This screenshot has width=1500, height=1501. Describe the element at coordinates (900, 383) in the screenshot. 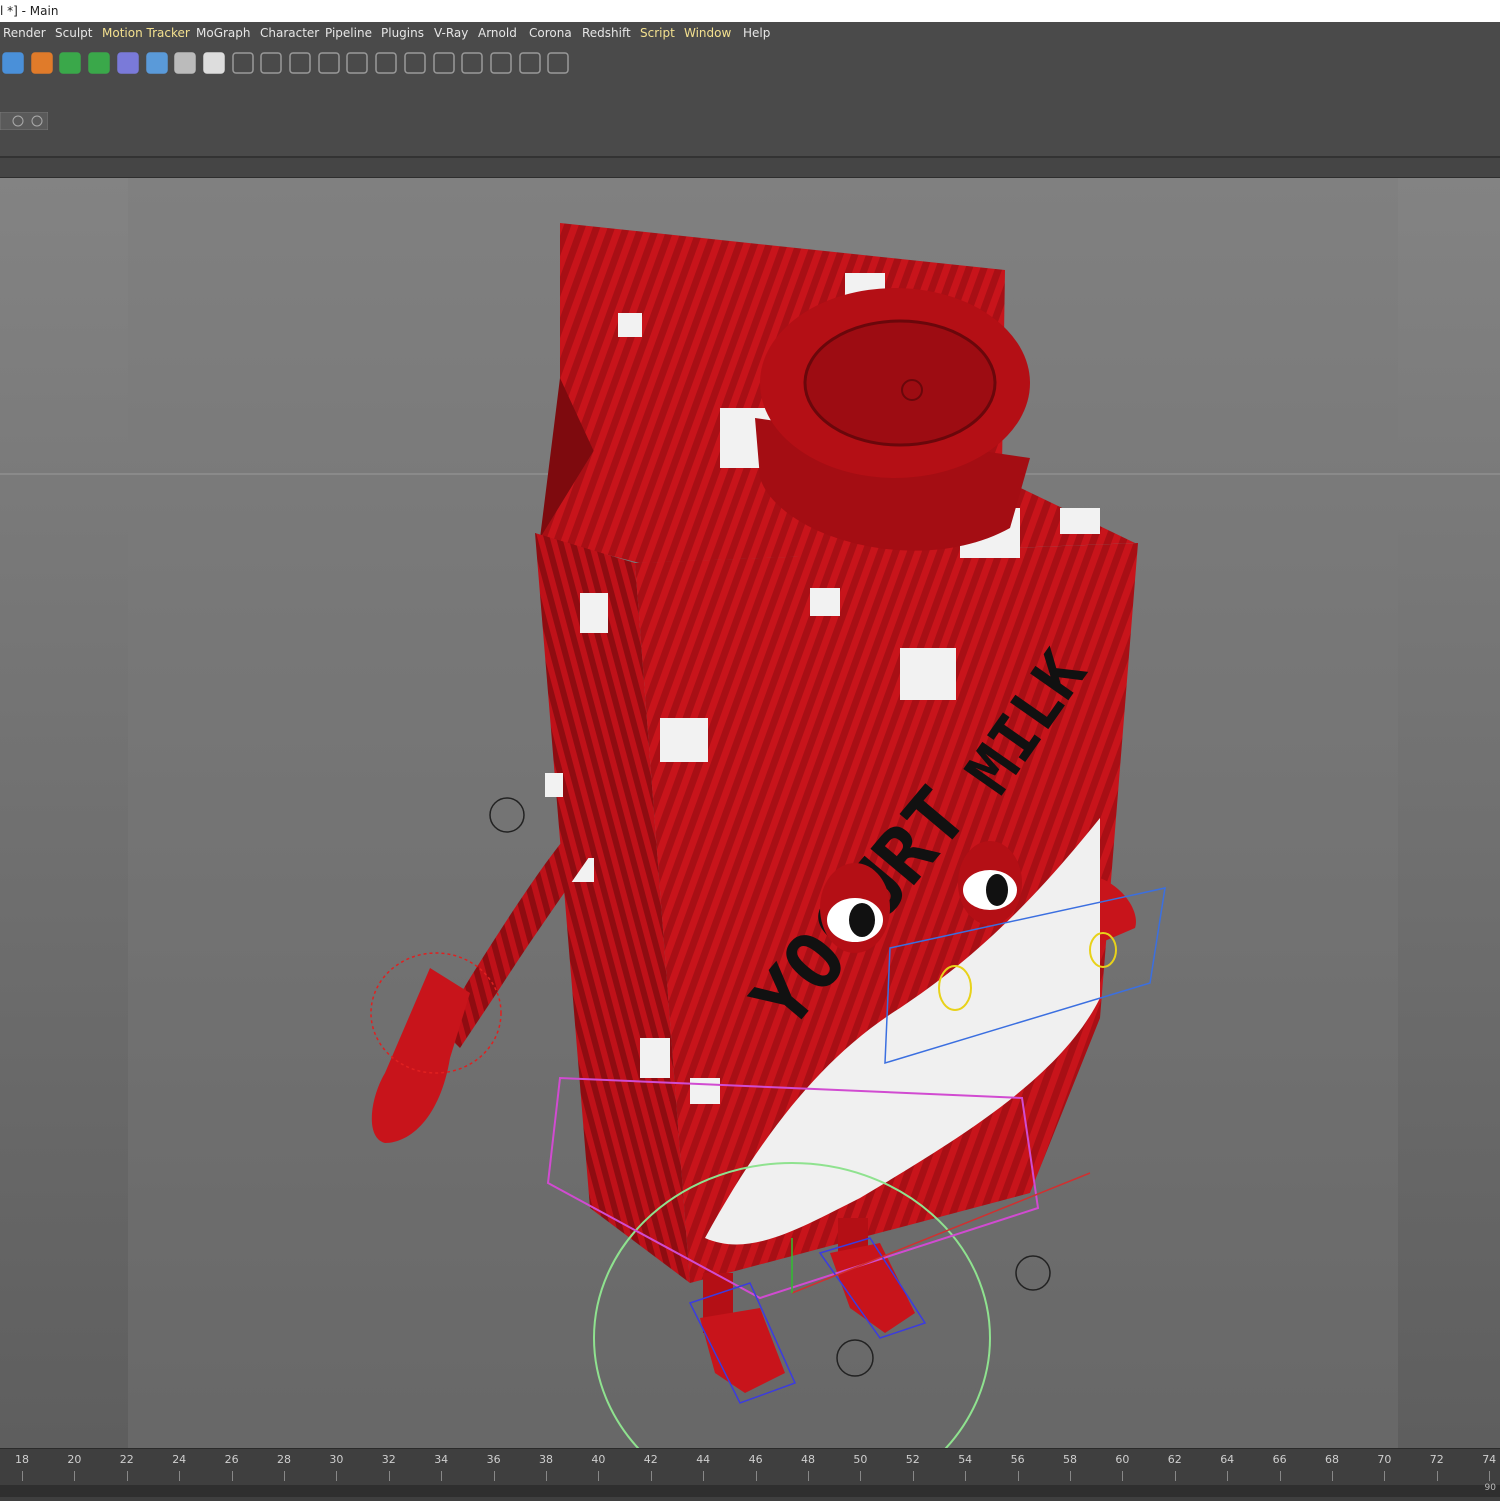

I see `cap-inner` at that location.